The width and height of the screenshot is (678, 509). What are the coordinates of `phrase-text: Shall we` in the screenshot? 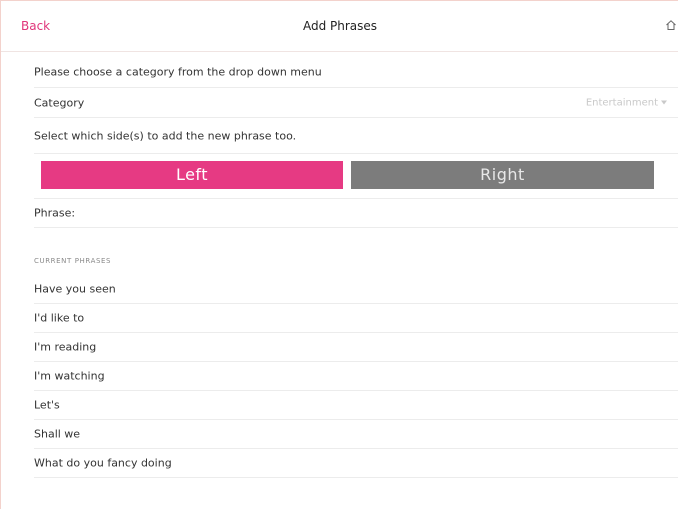 It's located at (57, 434).